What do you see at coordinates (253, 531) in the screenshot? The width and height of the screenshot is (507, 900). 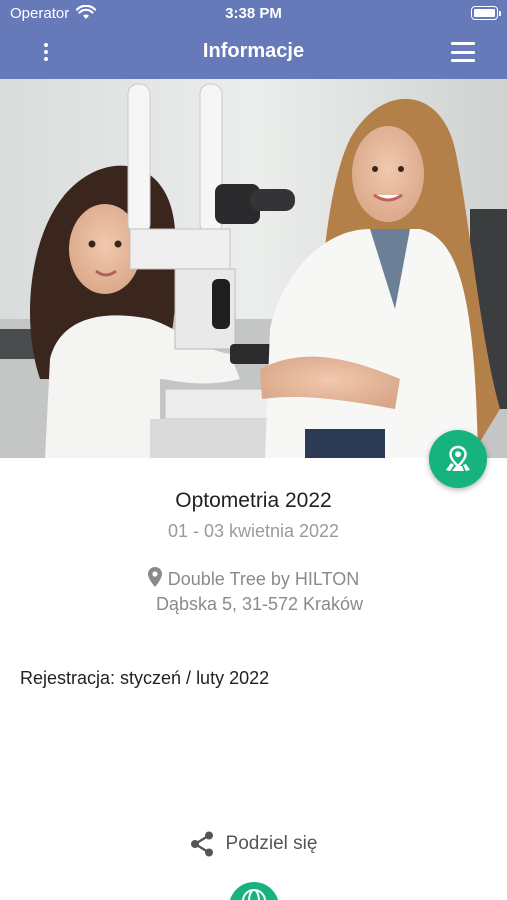 I see `event-dates: 01 - 03 kwietnia 2022` at bounding box center [253, 531].